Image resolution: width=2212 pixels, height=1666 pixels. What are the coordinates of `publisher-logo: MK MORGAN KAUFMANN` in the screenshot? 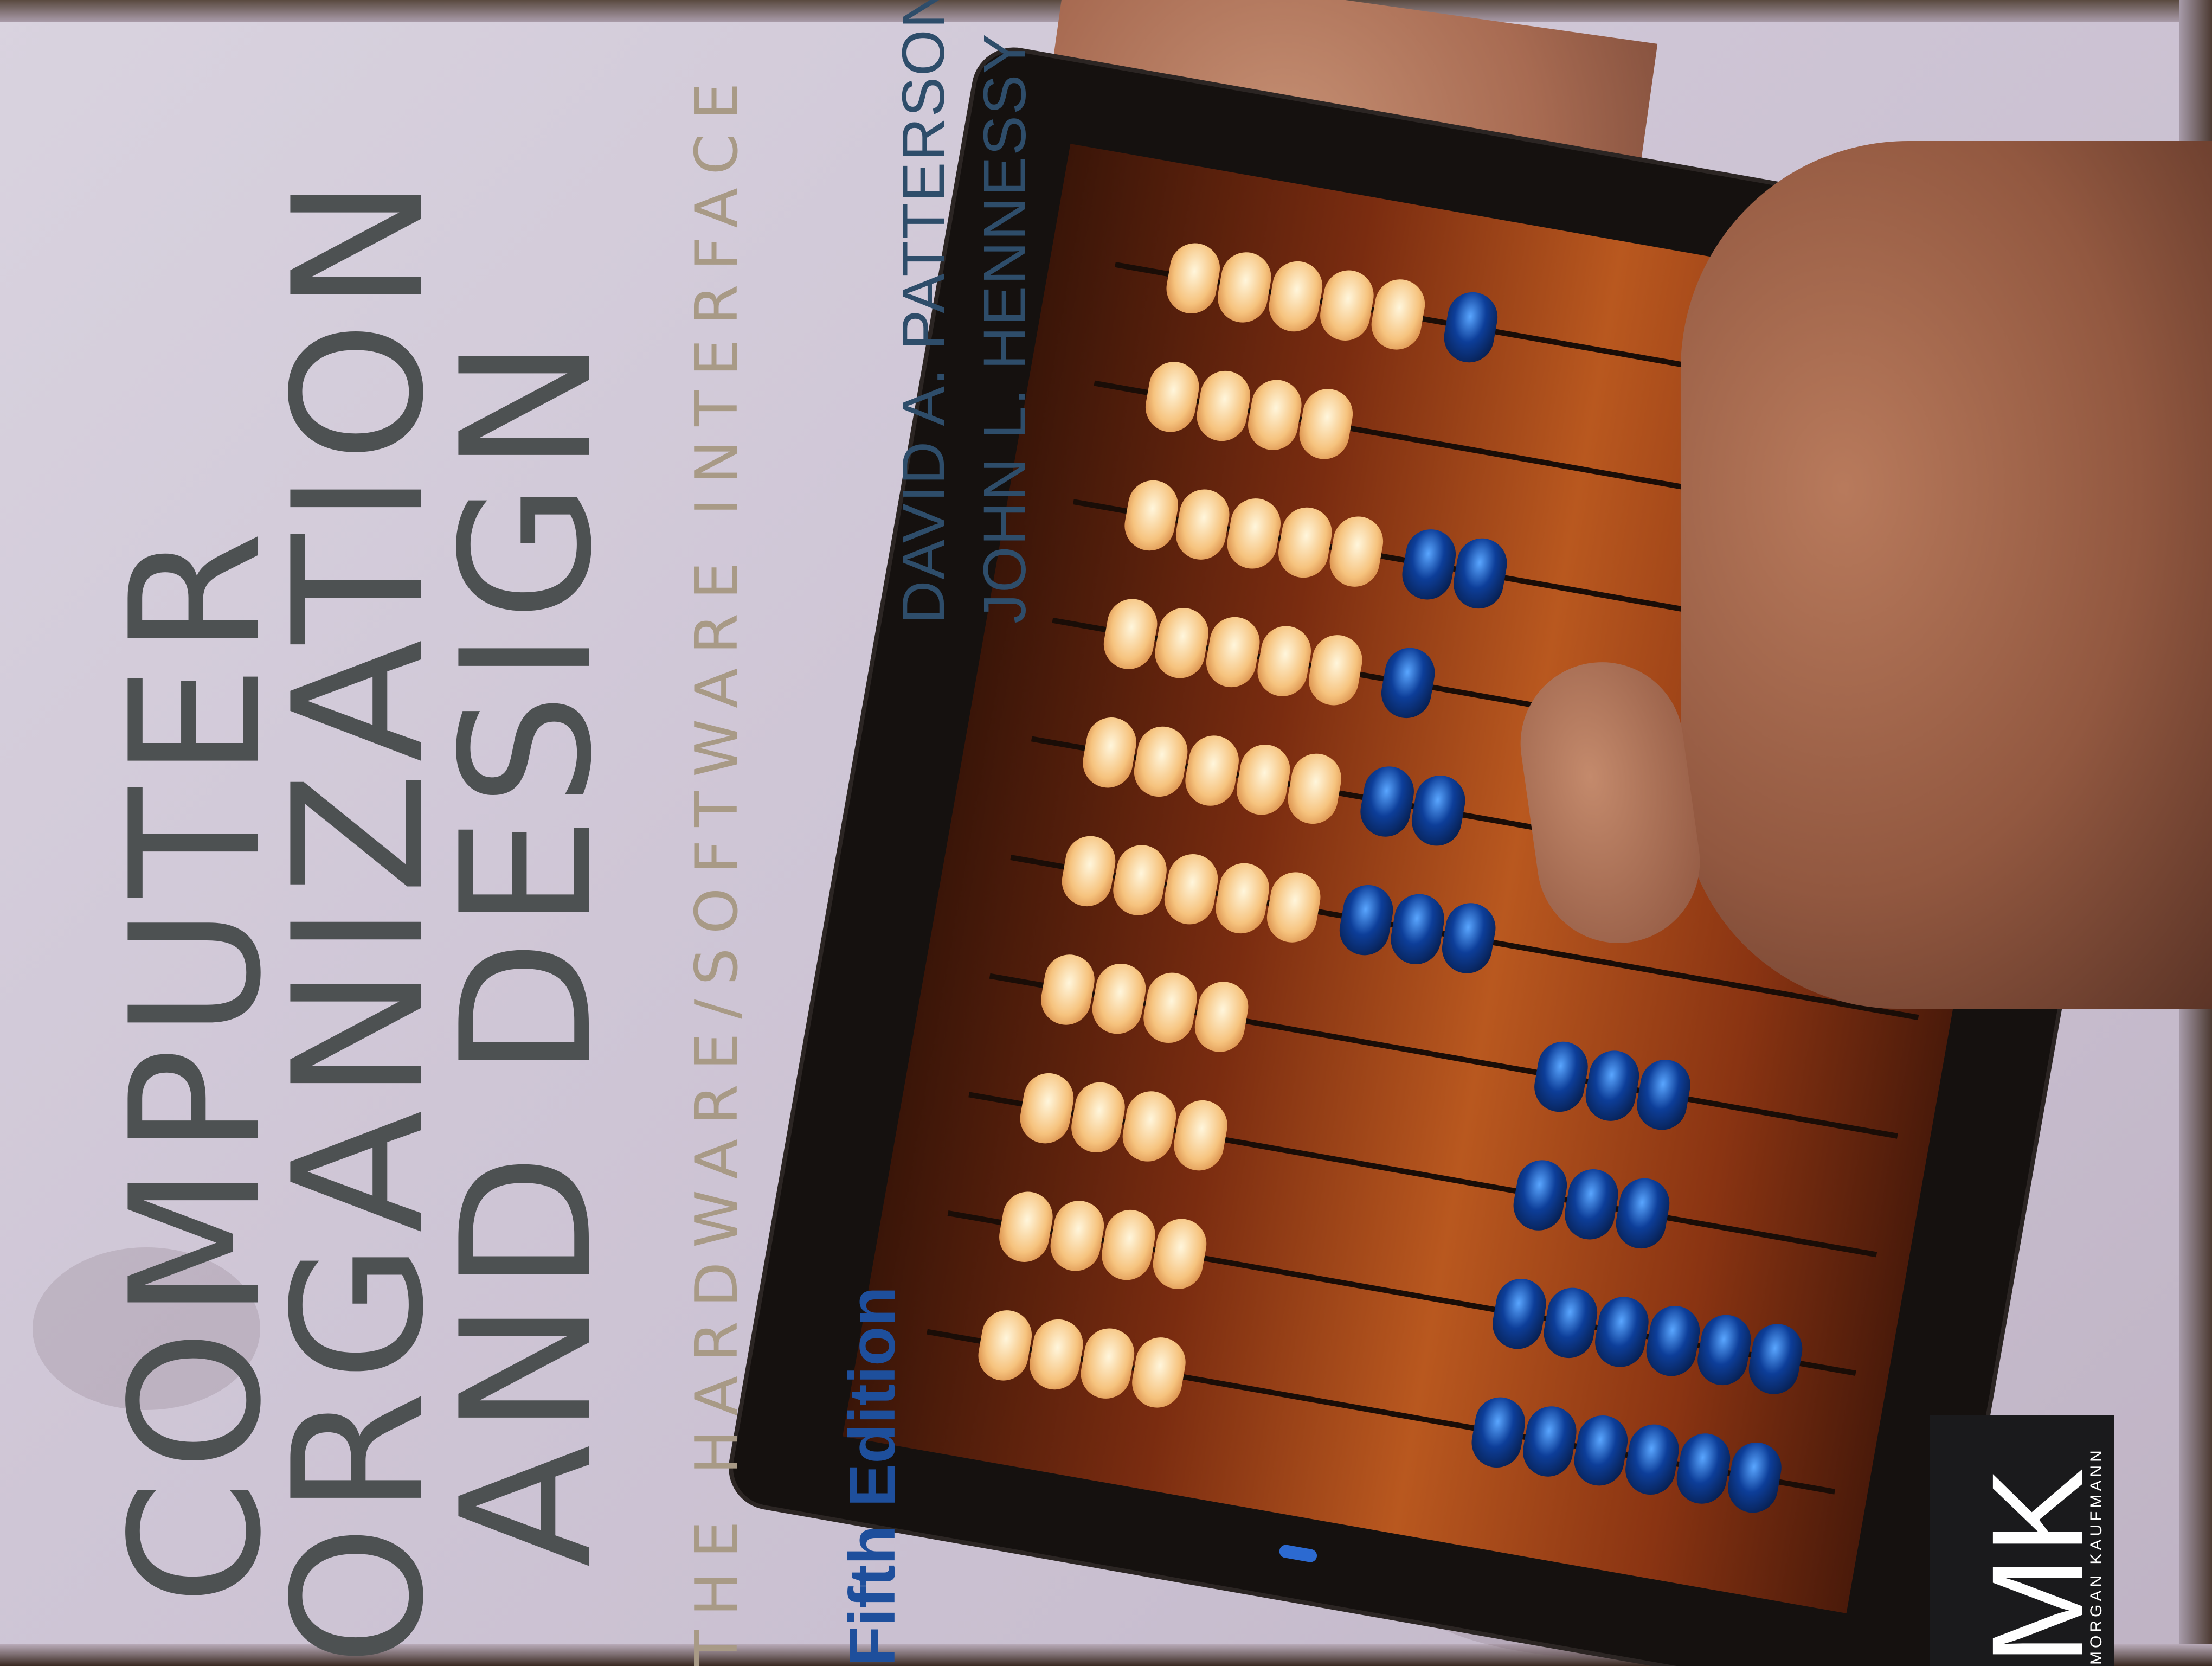 It's located at (2022, 1541).